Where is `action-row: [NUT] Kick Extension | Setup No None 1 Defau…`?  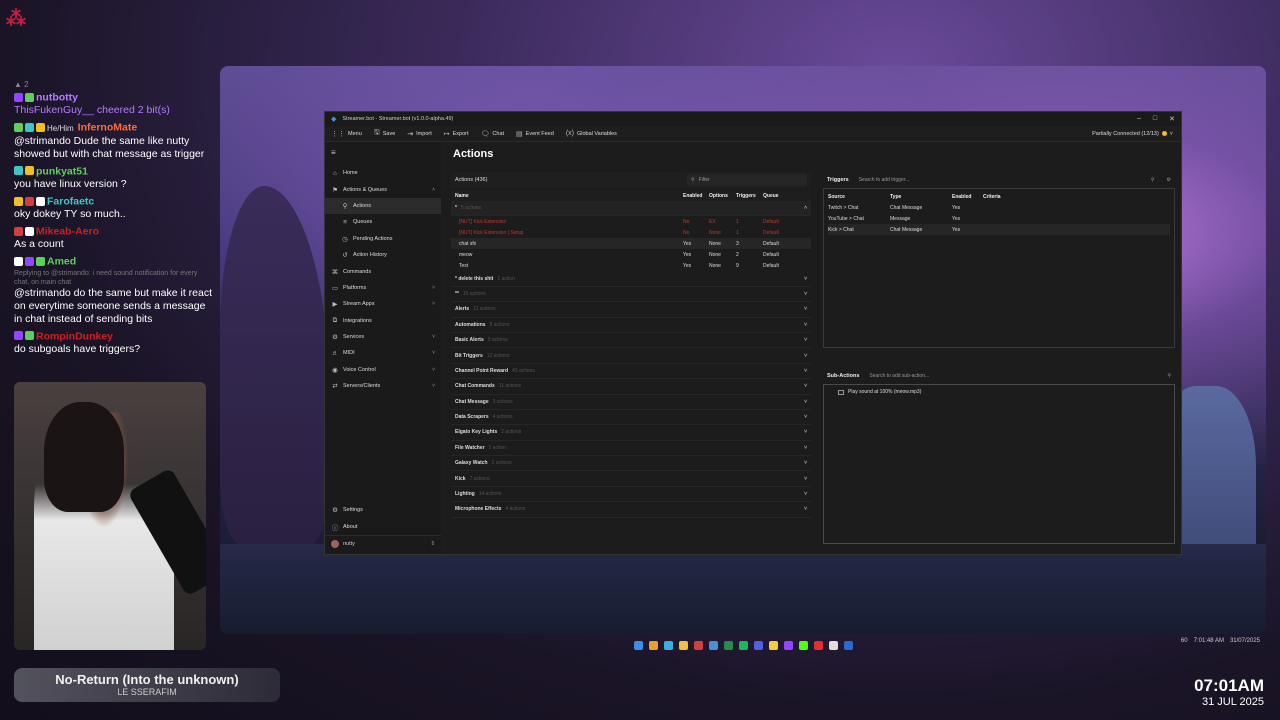
action-row: [NUT] Kick Extension | Setup No None 1 Defau… is located at coordinates (631, 232).